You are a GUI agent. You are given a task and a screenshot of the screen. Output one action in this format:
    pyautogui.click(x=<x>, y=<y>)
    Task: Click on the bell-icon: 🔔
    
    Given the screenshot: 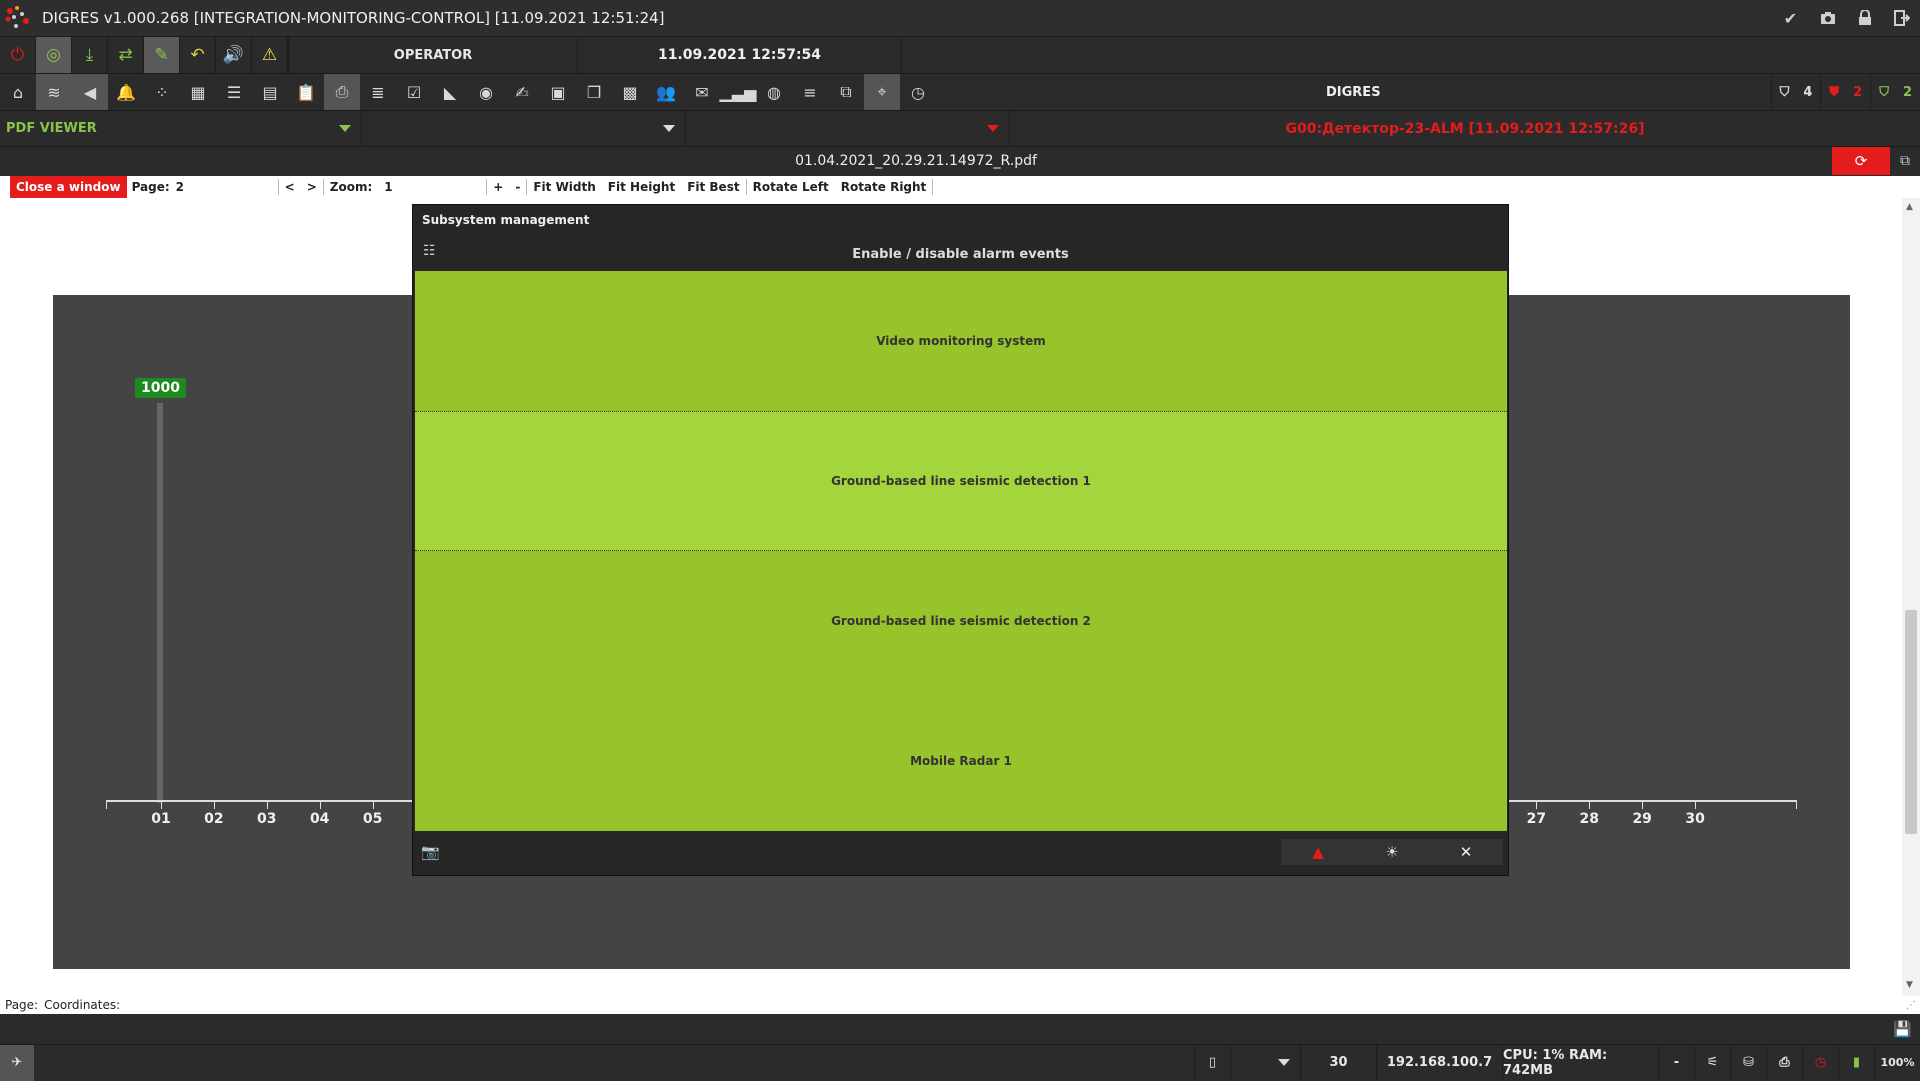 What is the action you would take?
    pyautogui.click(x=126, y=92)
    